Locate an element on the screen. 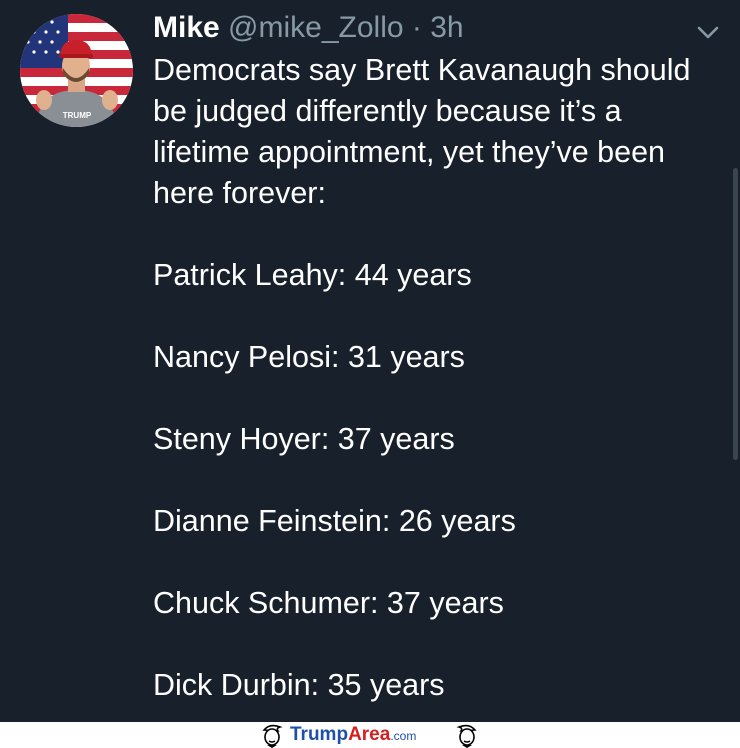 The height and width of the screenshot is (748, 740). watermark-footer: TrumpArea.com is located at coordinates (370, 735).